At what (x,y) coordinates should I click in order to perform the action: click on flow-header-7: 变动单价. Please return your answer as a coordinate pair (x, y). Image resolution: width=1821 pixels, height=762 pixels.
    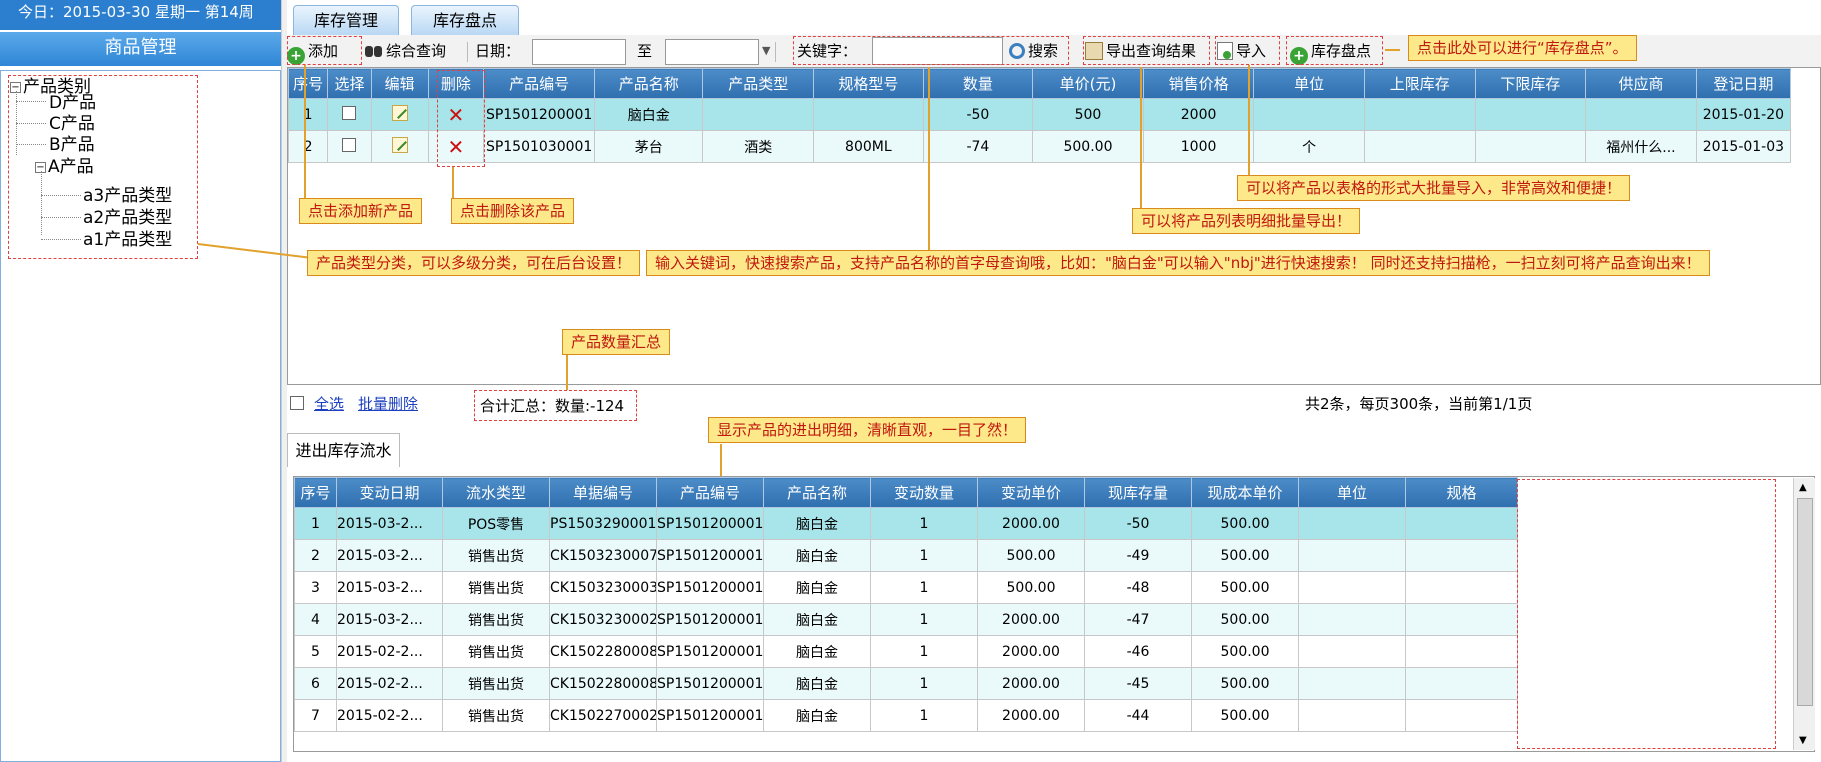
    Looking at the image, I should click on (1031, 492).